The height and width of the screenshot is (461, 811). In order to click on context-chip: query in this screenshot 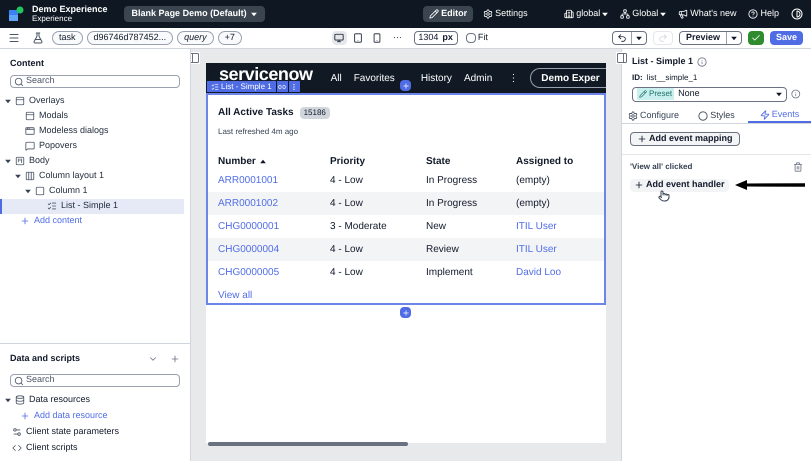, I will do `click(195, 38)`.